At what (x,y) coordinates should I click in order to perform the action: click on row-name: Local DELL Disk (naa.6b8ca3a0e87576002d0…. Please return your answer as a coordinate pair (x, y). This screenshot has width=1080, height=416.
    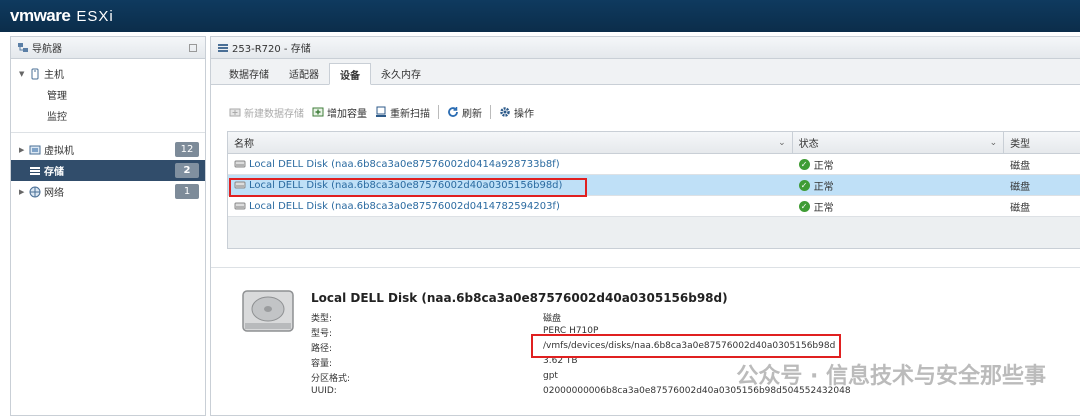
    Looking at the image, I should click on (404, 164).